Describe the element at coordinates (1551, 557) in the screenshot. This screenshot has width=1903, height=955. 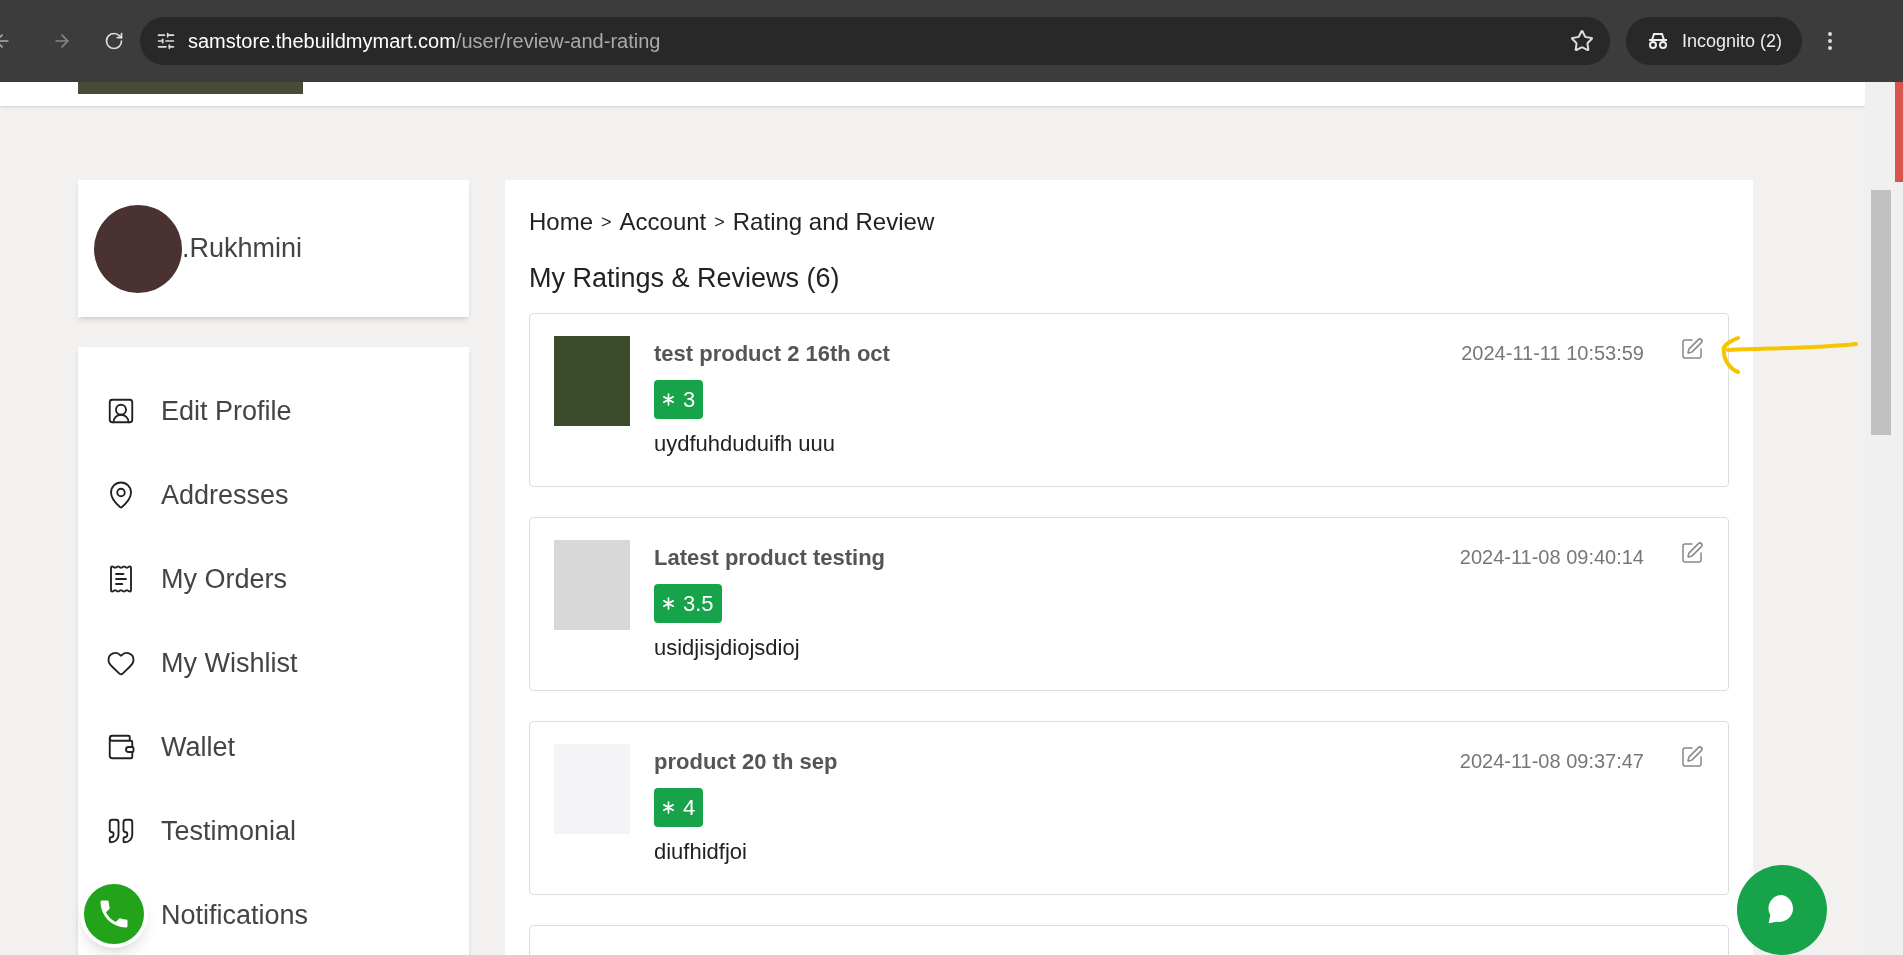
I see `review-date: 2024-11-08 09:40:14` at that location.